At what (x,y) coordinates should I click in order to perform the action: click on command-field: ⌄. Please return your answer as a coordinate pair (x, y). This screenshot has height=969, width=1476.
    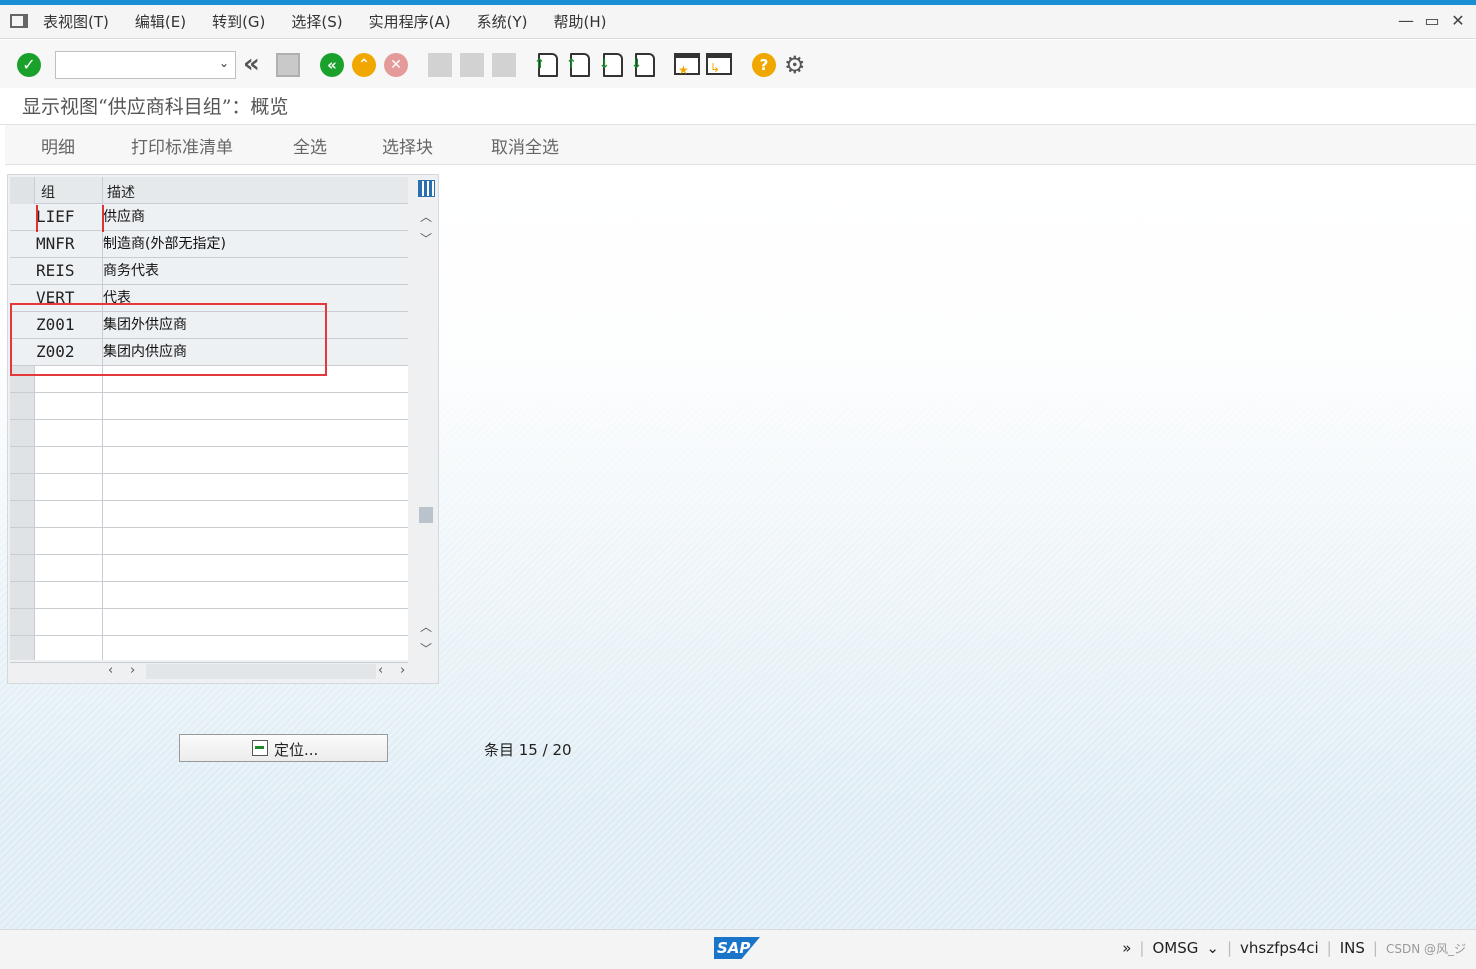
    Looking at the image, I should click on (145, 65).